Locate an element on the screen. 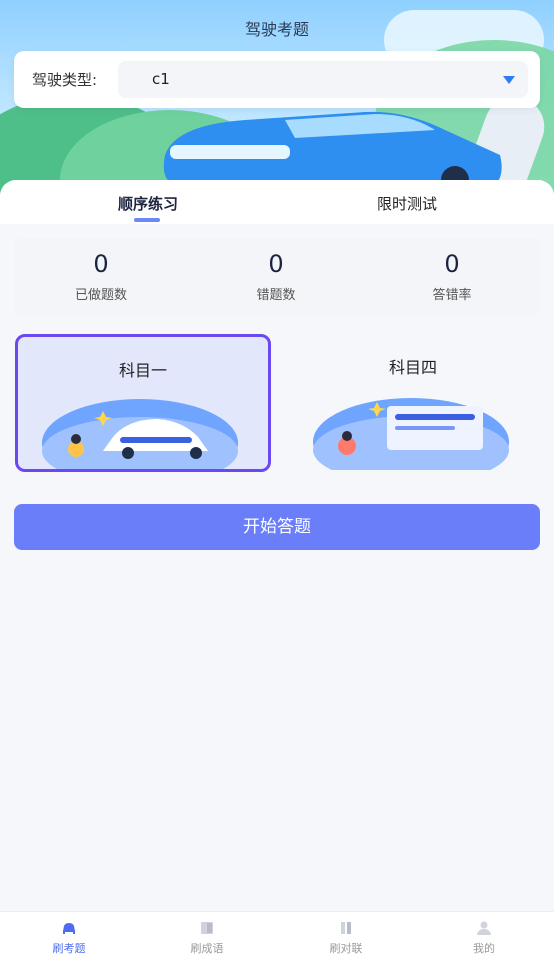 Image resolution: width=554 pixels, height=966 pixels. car-illustration is located at coordinates (332, 150).